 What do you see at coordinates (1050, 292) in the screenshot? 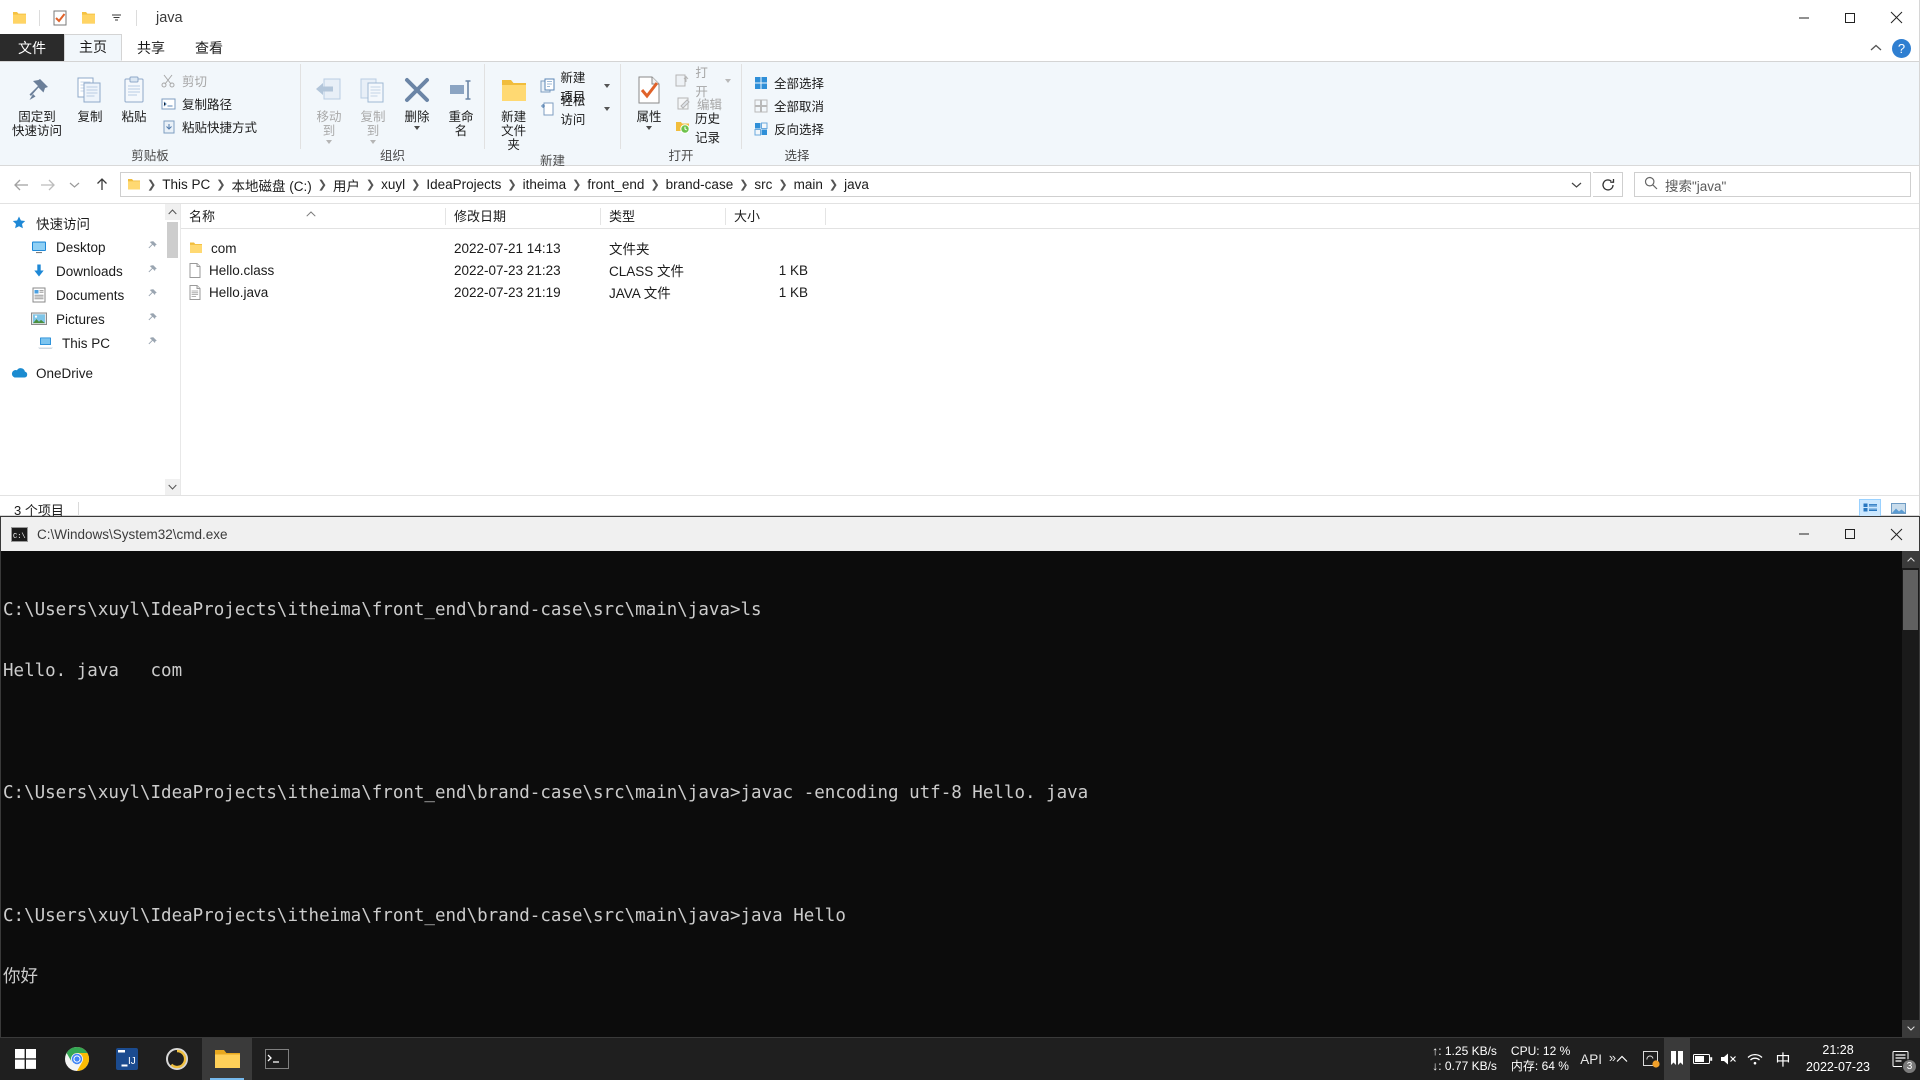
I see `table-row: Hello.java 2022-07-23 21:19 JAVA 文件 1 KB` at bounding box center [1050, 292].